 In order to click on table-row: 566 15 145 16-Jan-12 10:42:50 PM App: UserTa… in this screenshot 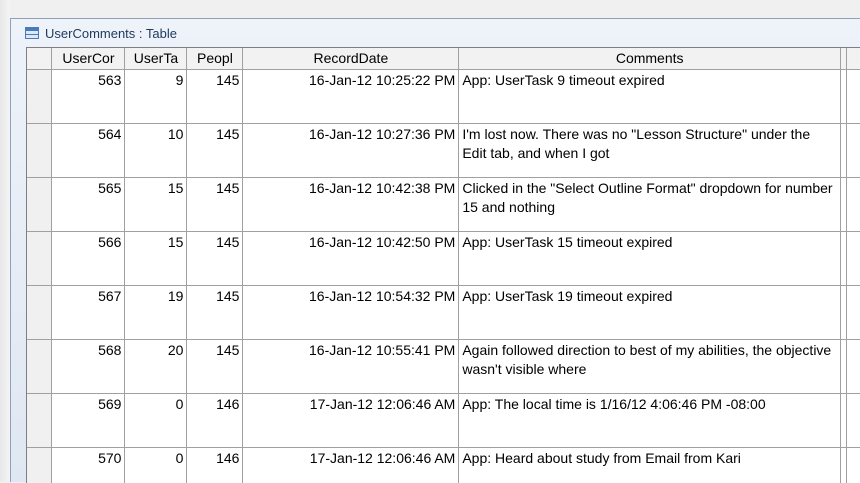, I will do `click(443, 258)`.